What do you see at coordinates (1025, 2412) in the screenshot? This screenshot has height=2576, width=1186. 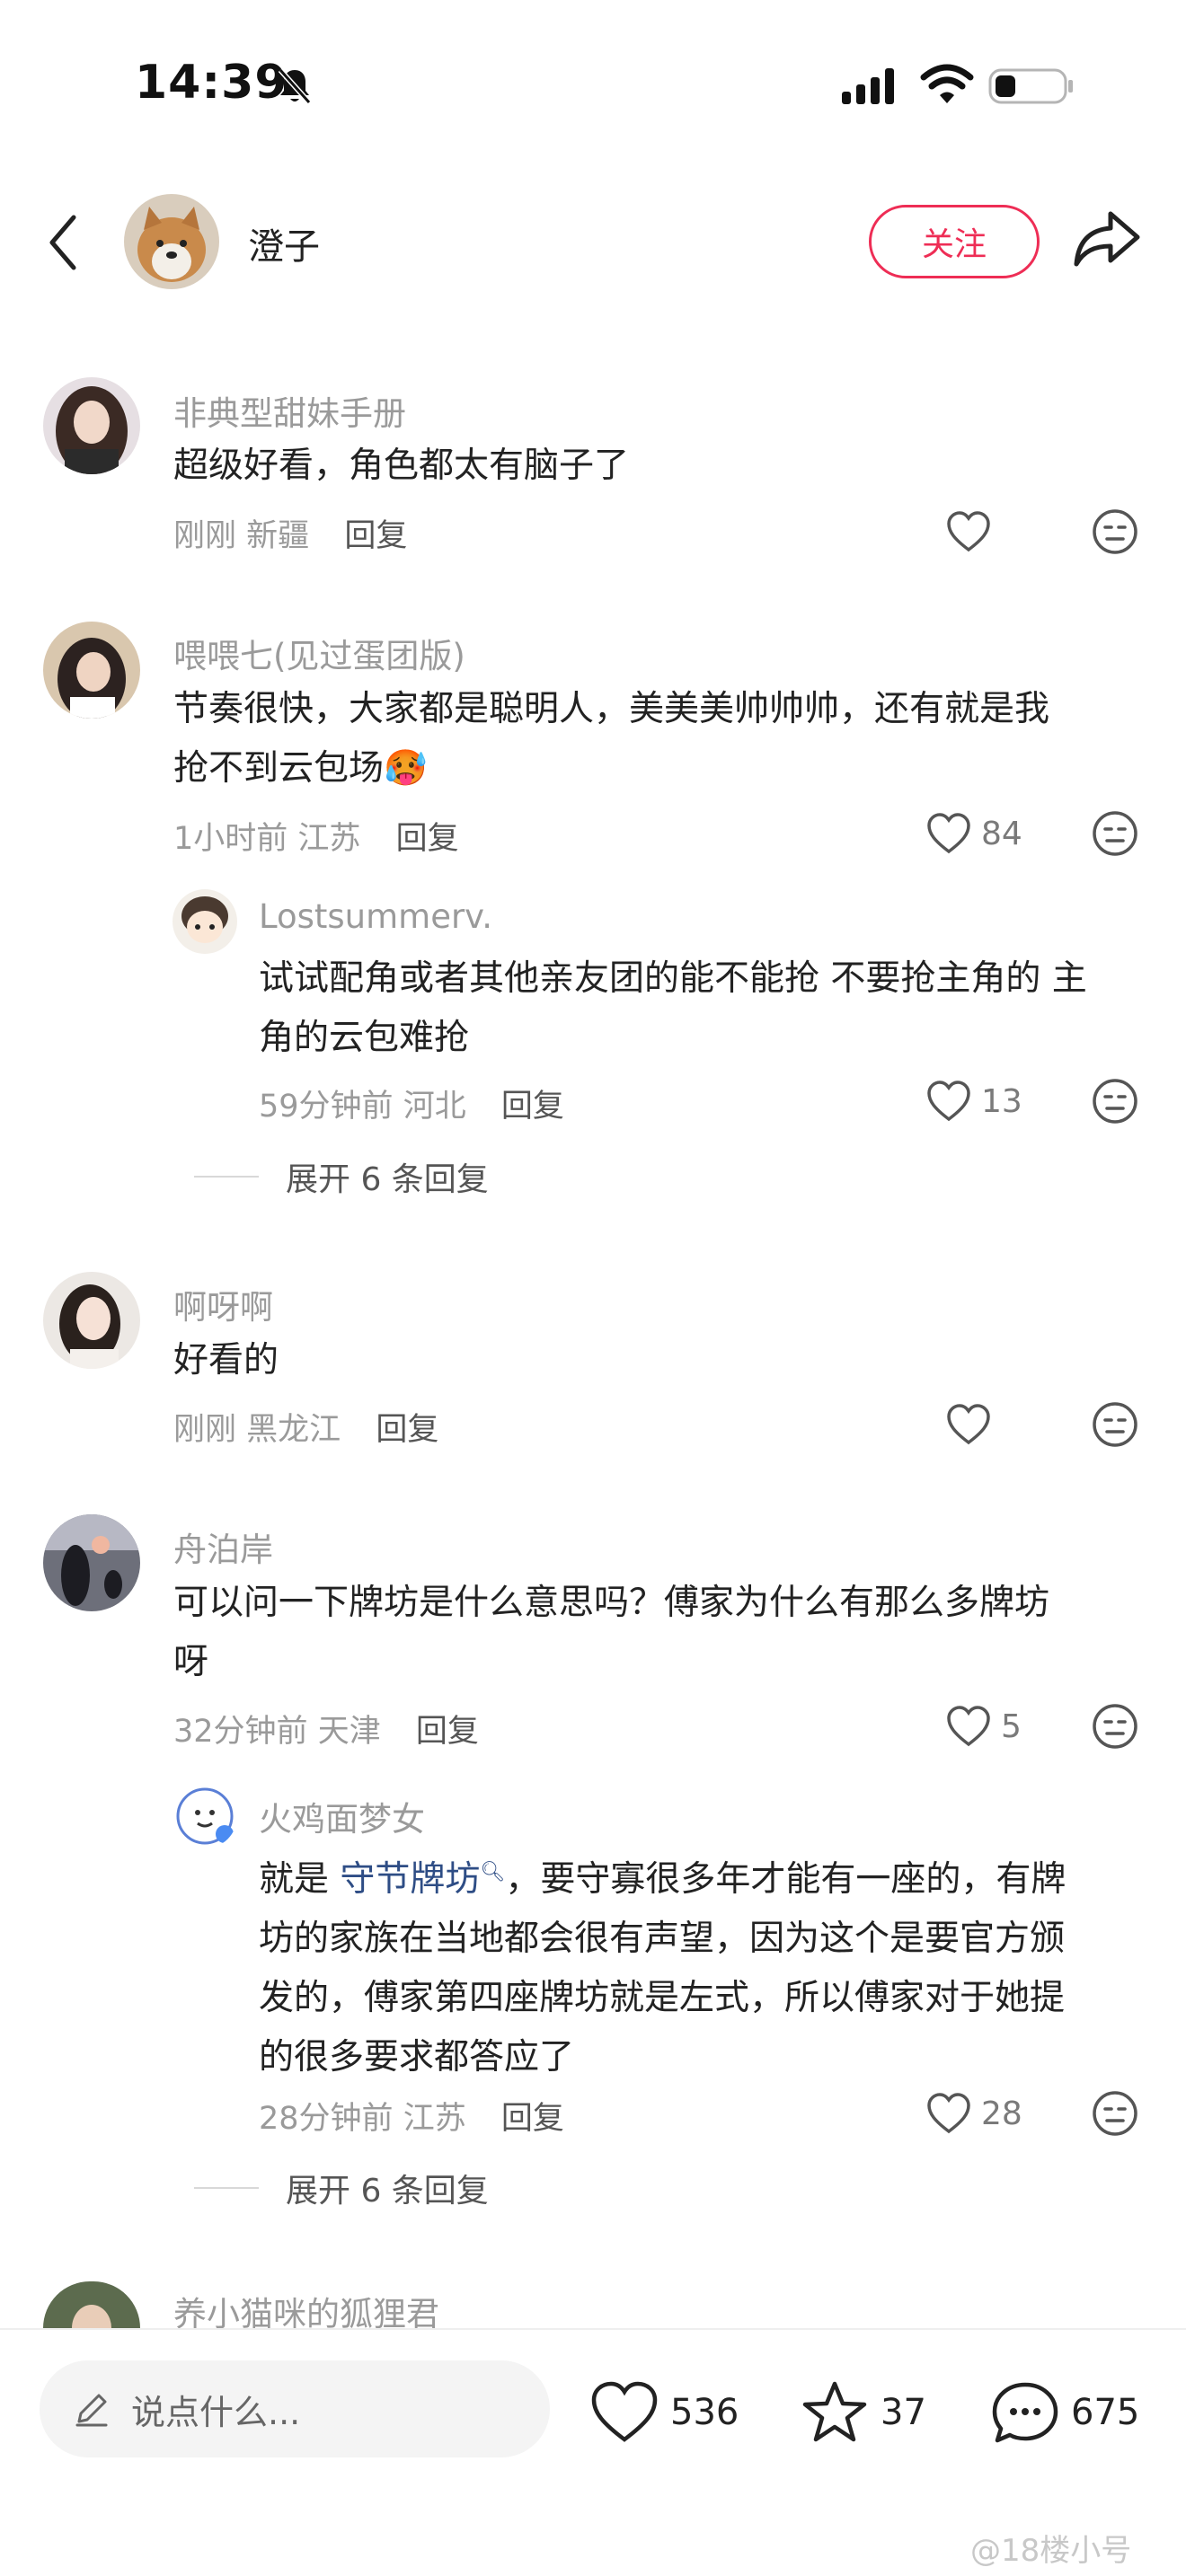 I see `comment-bubble-icon` at bounding box center [1025, 2412].